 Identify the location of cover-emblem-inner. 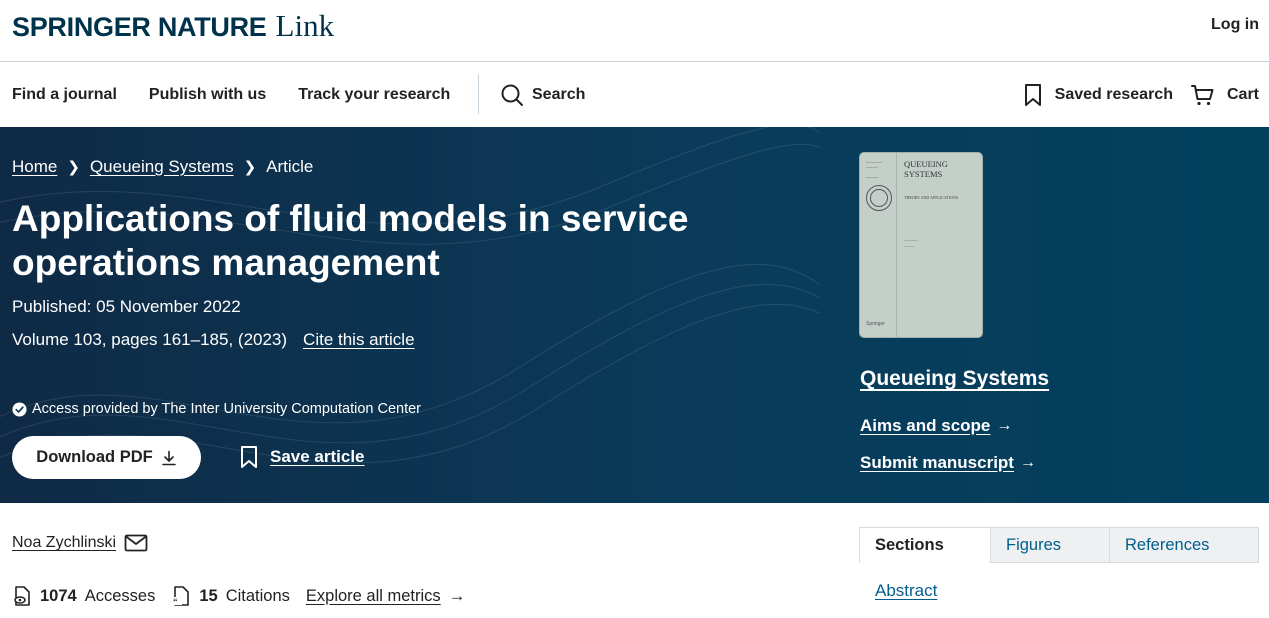
(879, 198).